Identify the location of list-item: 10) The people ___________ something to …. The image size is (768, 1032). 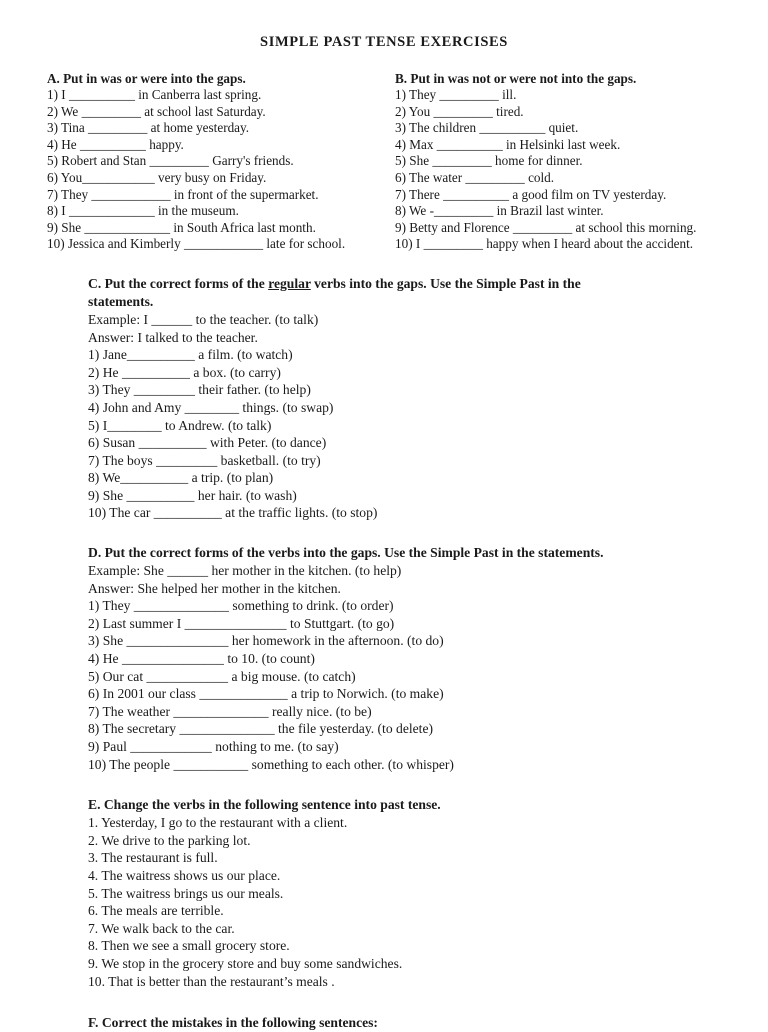
(271, 764).